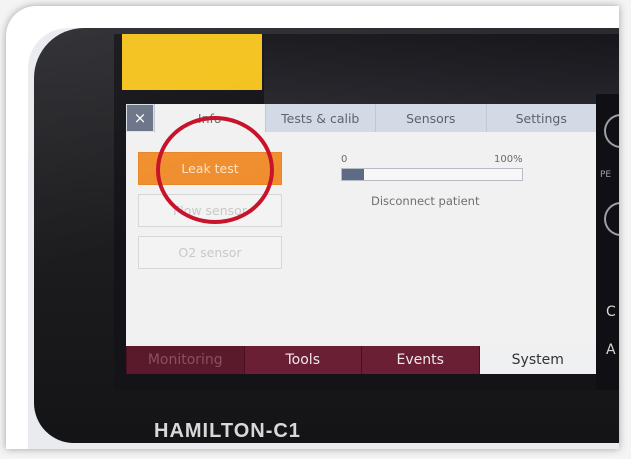 This screenshot has height=459, width=631. I want to click on nav-tools: Tools, so click(302, 360).